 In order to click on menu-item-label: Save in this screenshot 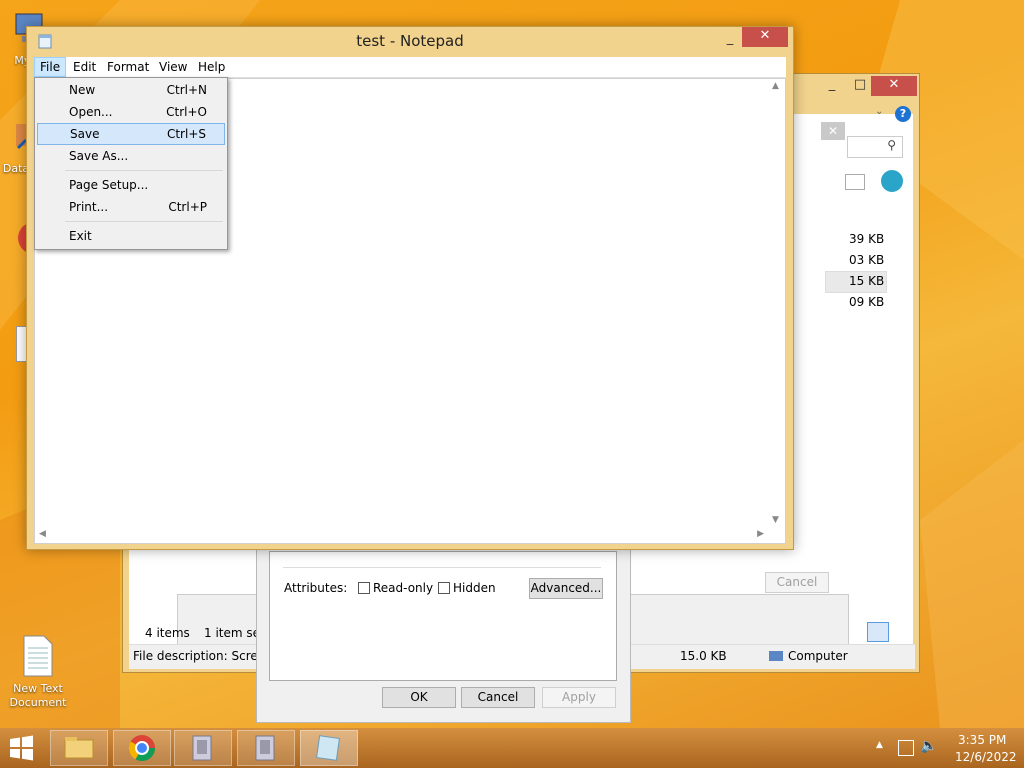, I will do `click(85, 134)`.